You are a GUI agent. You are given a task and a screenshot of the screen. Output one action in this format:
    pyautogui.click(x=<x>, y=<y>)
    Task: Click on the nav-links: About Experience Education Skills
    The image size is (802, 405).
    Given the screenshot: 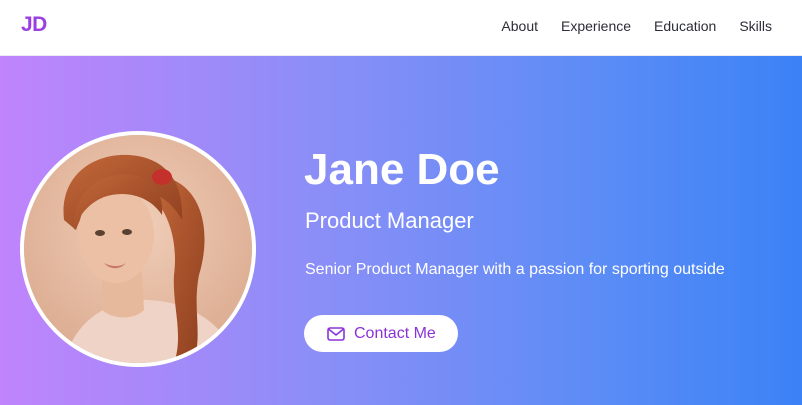 What is the action you would take?
    pyautogui.click(x=636, y=26)
    